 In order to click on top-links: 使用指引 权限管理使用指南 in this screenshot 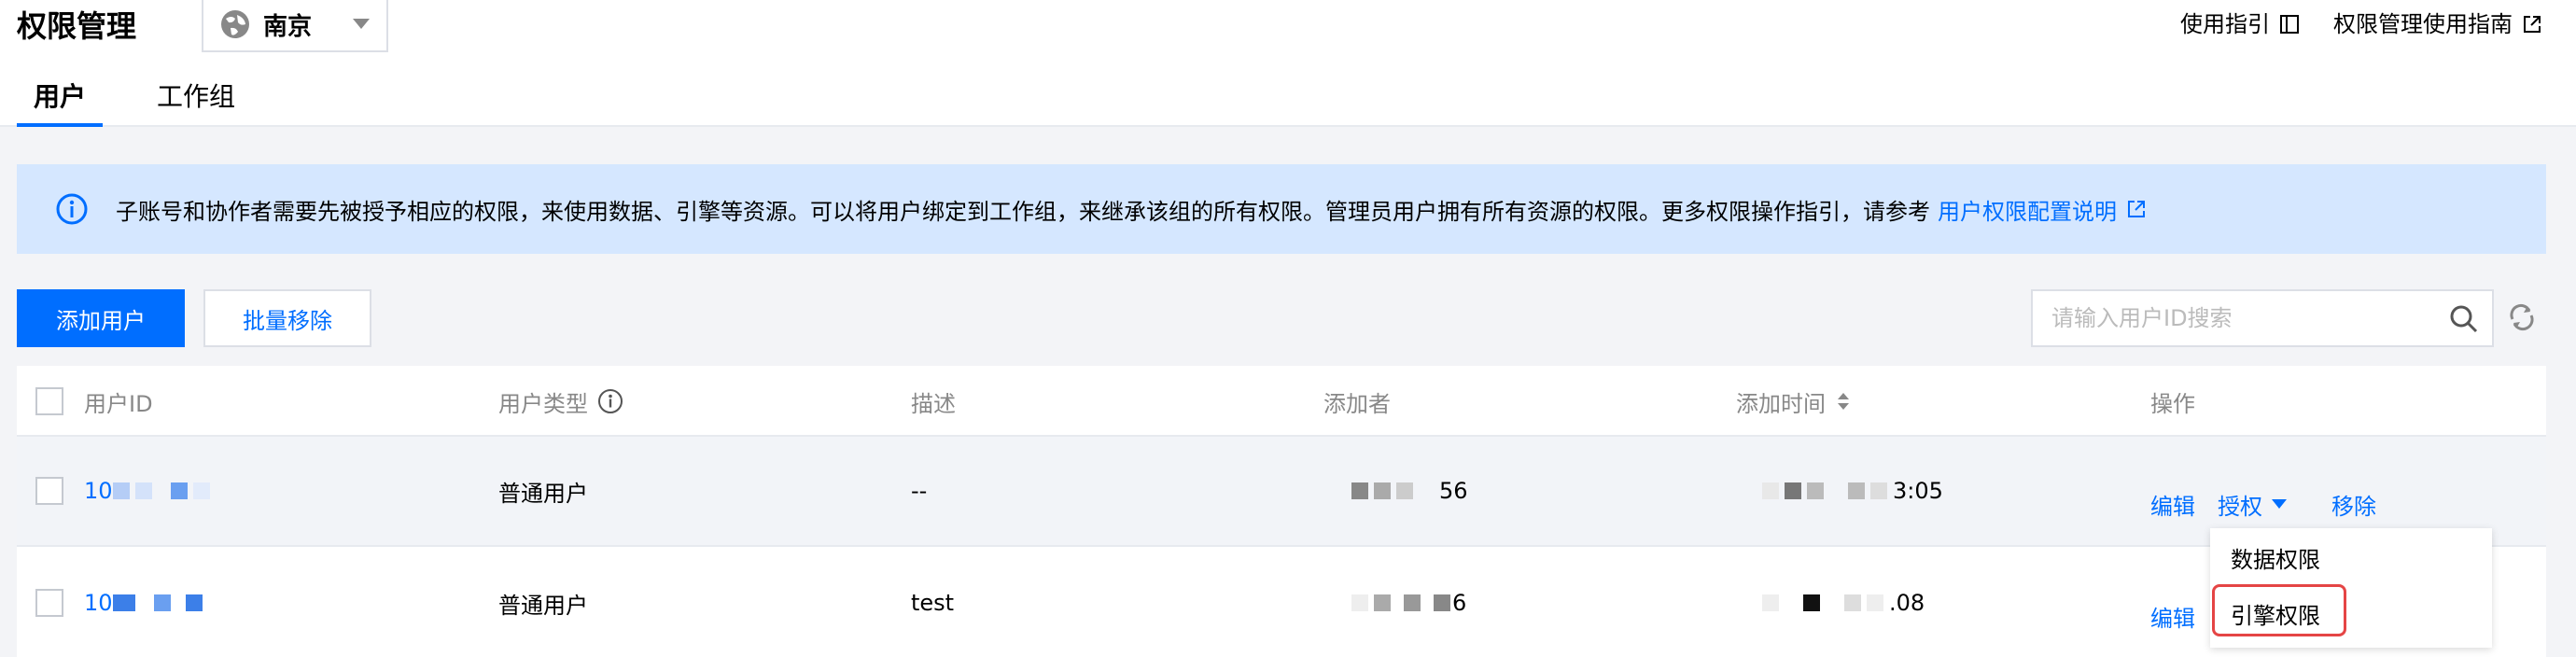, I will do `click(2344, 24)`.